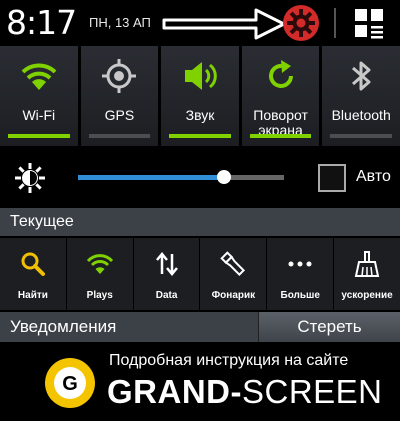 This screenshot has width=400, height=421. I want to click on toggle-label: GPS, so click(119, 115).